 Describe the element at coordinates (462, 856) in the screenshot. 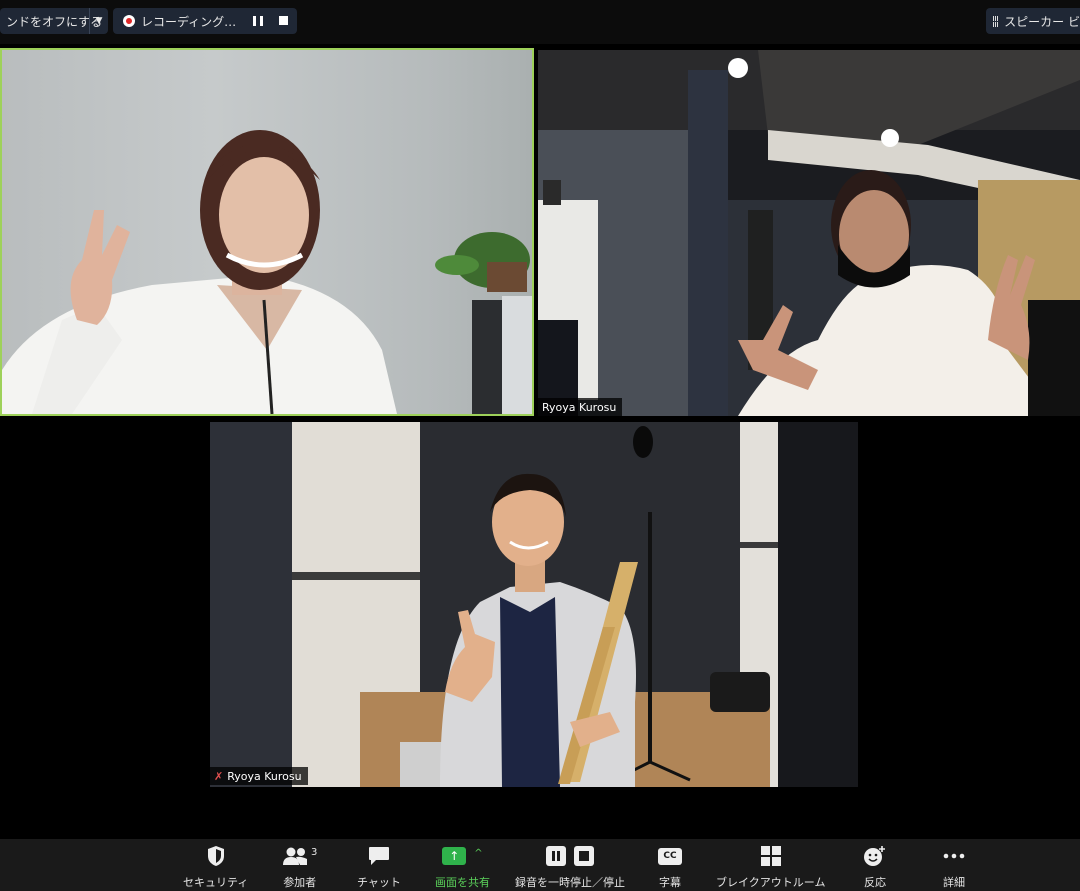

I see `share-screen-icon: ↑ ^` at that location.